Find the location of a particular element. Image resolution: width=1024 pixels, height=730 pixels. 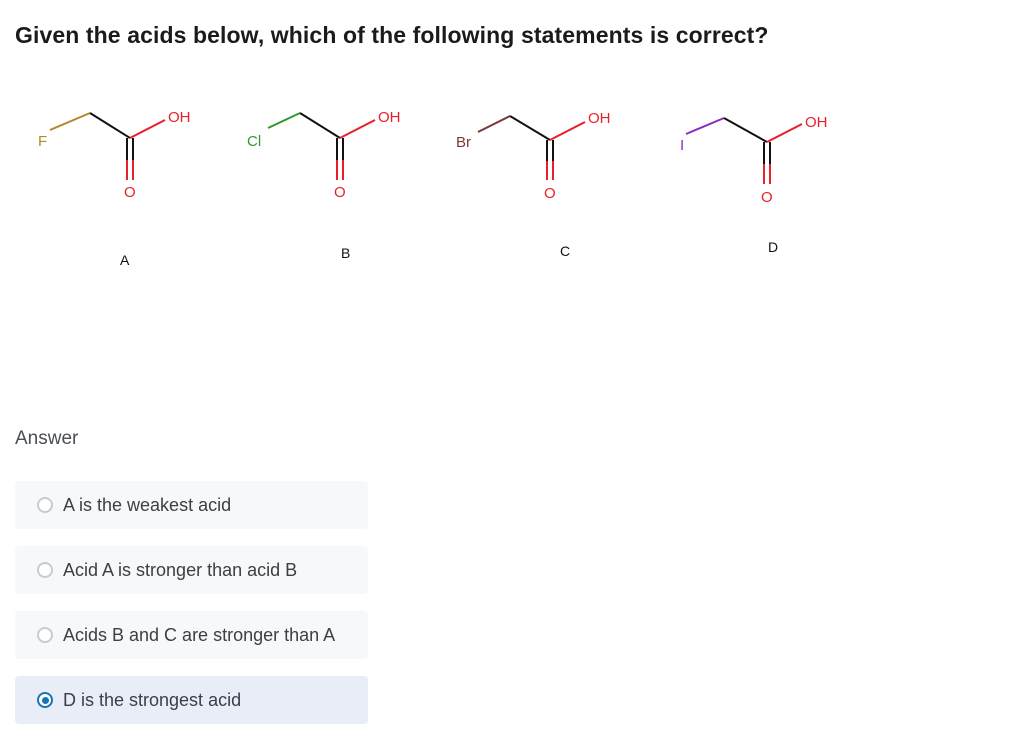

option-text: A is the weakest acid is located at coordinates (147, 504).